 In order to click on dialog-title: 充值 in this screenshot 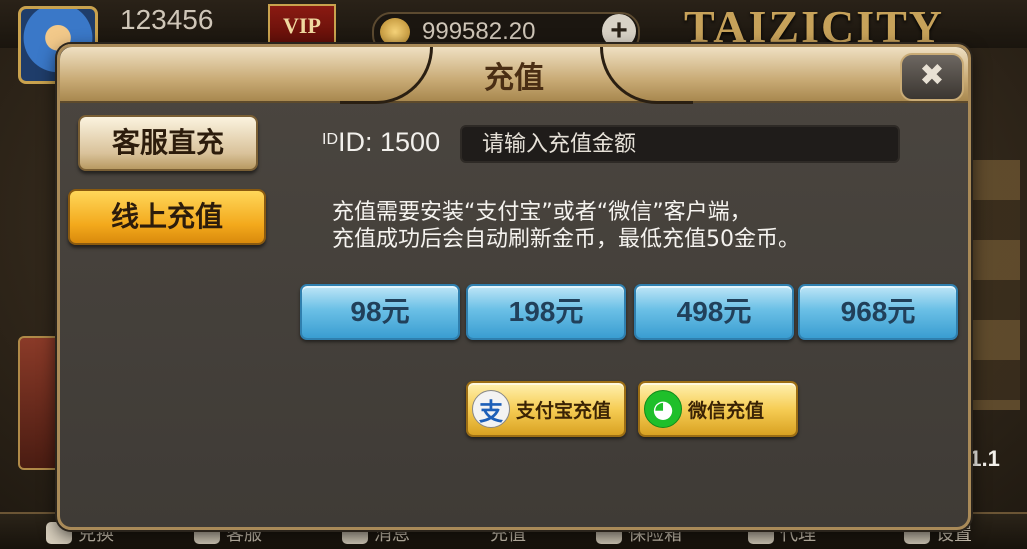, I will do `click(514, 78)`.